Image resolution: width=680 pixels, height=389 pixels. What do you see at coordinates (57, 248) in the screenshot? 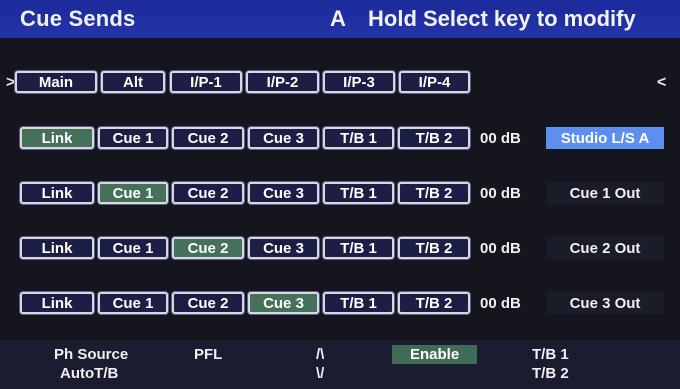
I see `row-3-link-button: Link` at bounding box center [57, 248].